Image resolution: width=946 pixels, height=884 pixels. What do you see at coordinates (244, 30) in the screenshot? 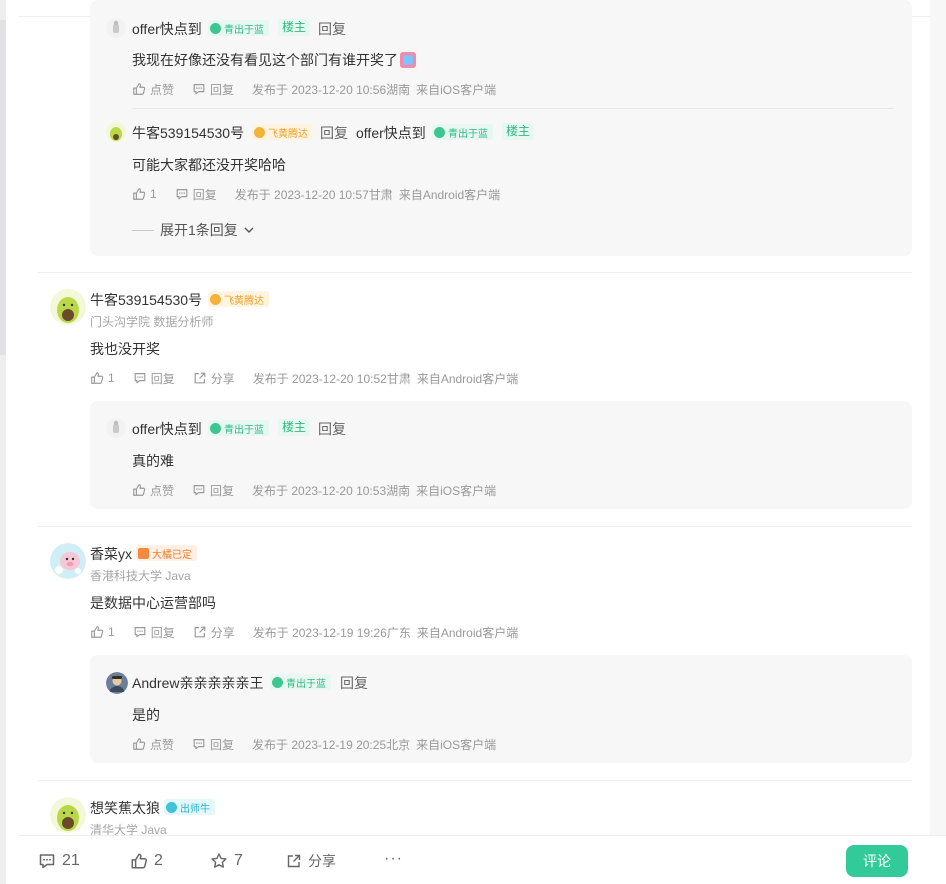
I see `badge-label: 青出于蓝` at bounding box center [244, 30].